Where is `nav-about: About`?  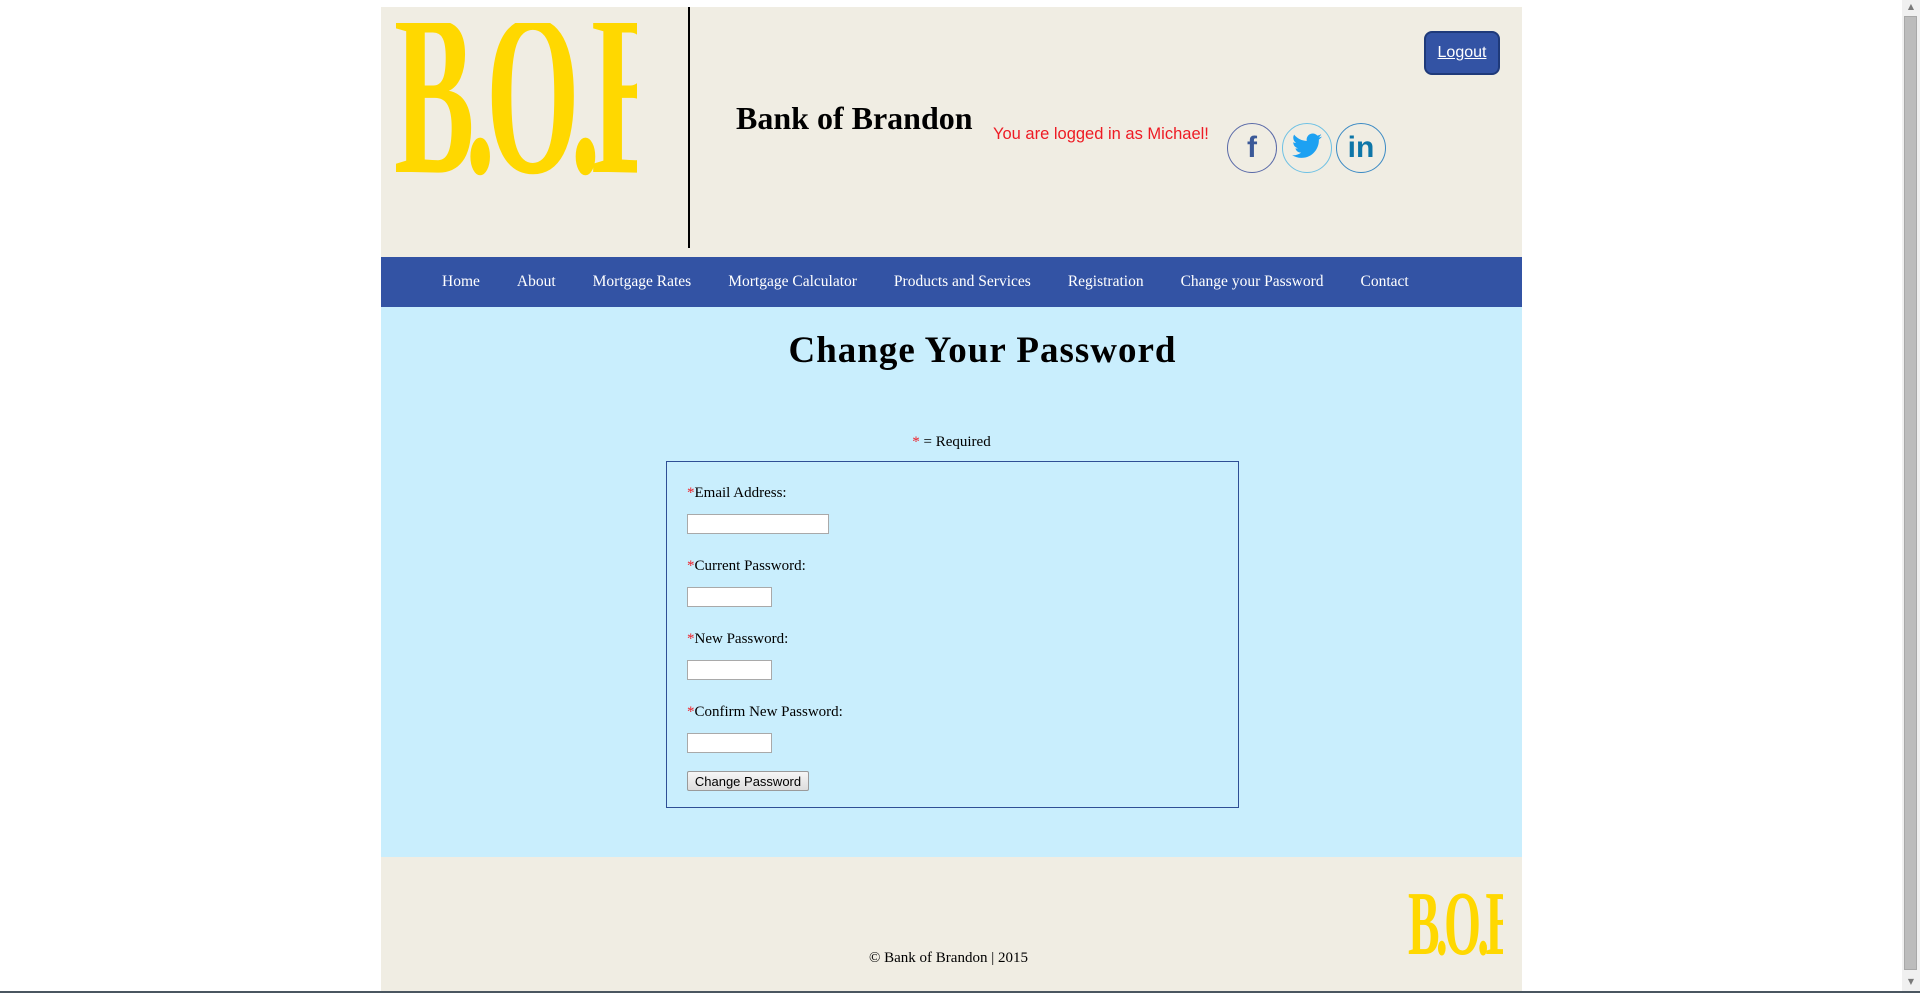 nav-about: About is located at coordinates (536, 282).